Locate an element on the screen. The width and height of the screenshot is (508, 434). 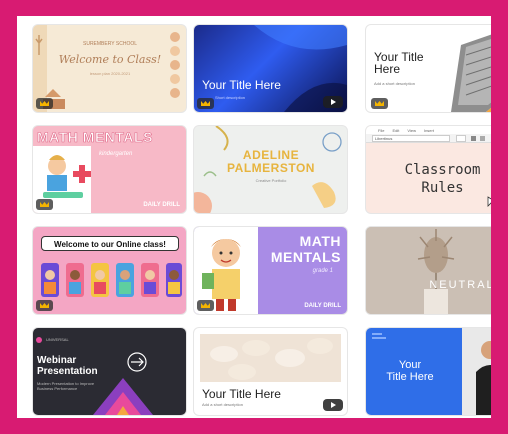
blue-description: Short description is located at coordinates (230, 97).